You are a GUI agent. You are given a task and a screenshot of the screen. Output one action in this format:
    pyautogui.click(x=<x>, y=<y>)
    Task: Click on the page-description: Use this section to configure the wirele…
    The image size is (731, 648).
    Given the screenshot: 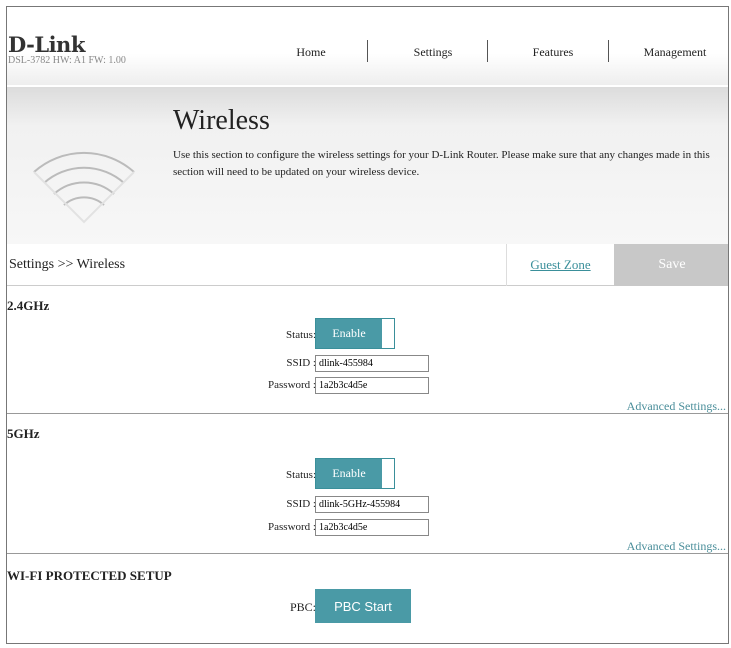 What is the action you would take?
    pyautogui.click(x=441, y=163)
    